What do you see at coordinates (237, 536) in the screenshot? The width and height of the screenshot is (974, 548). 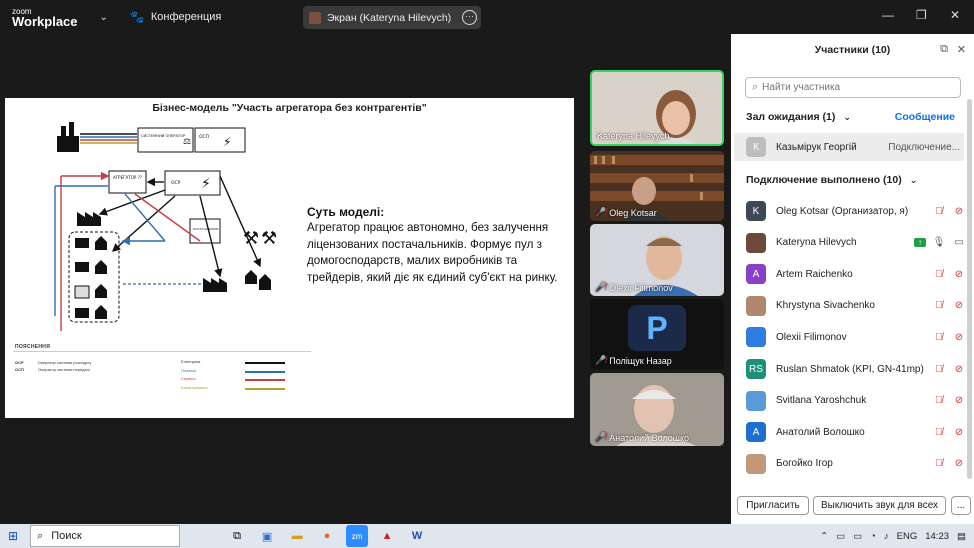 I see `task-view-icon: ⧉` at bounding box center [237, 536].